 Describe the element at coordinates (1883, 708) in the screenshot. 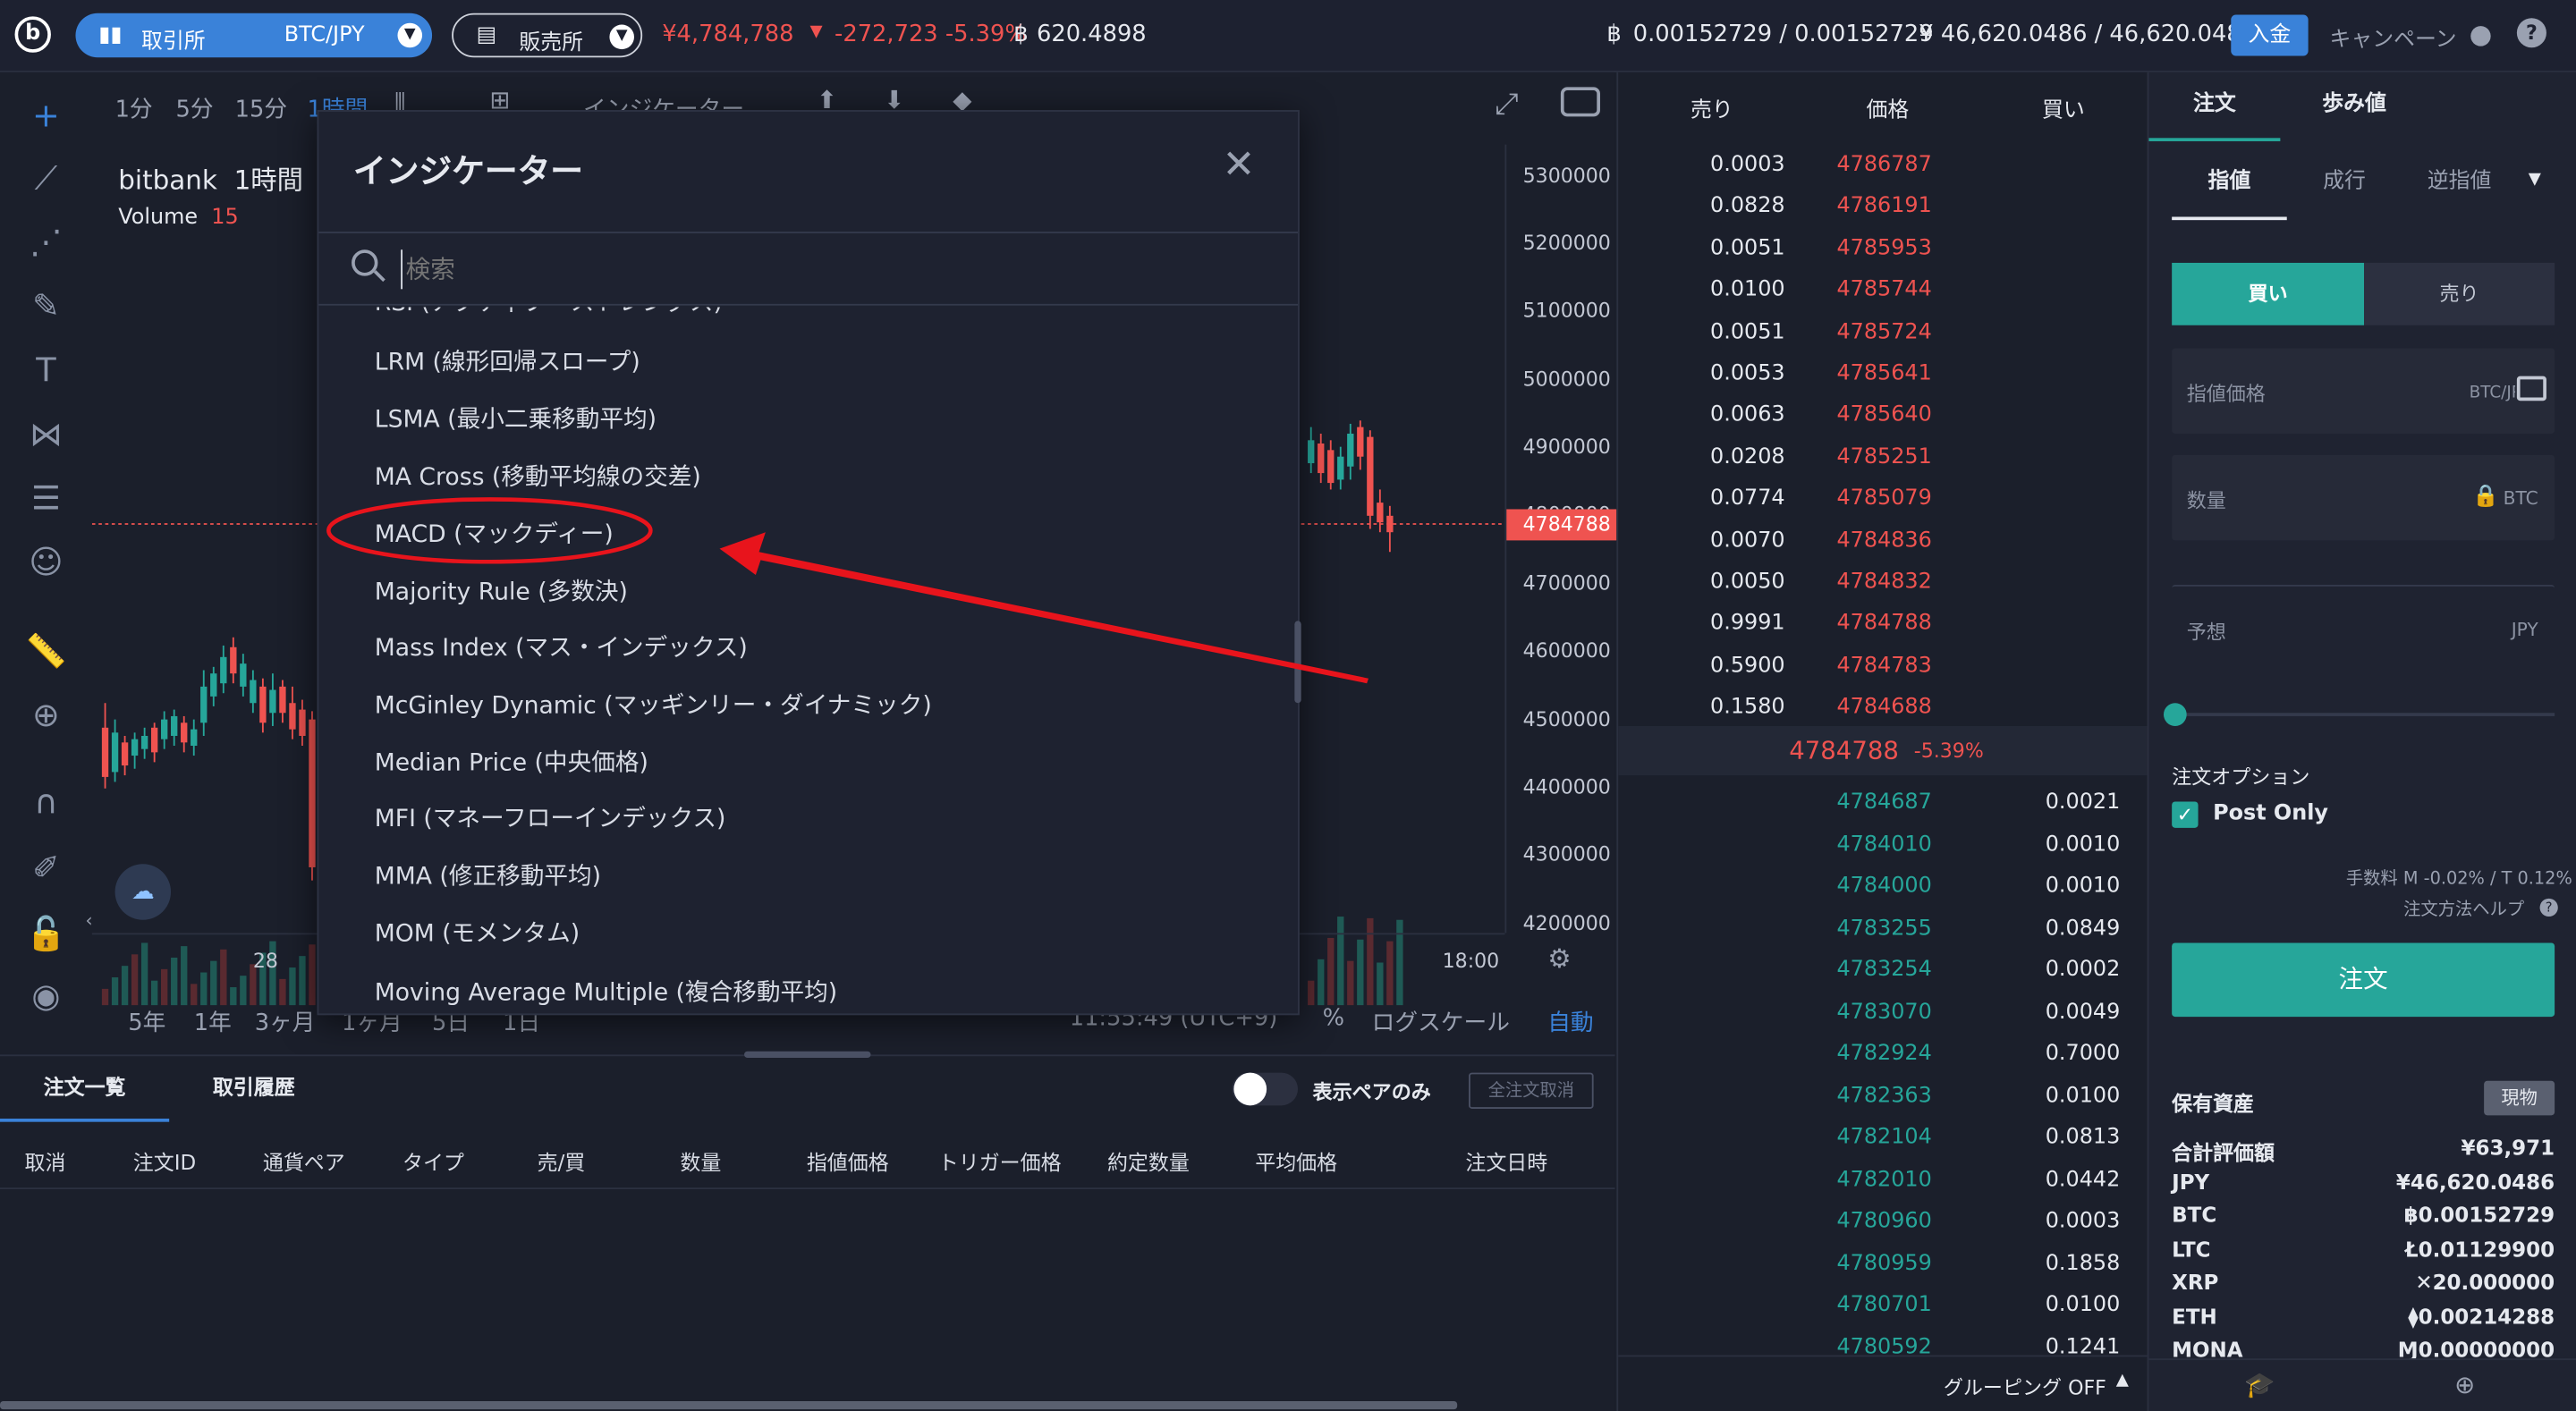

I see `ask-price: 4784688` at that location.